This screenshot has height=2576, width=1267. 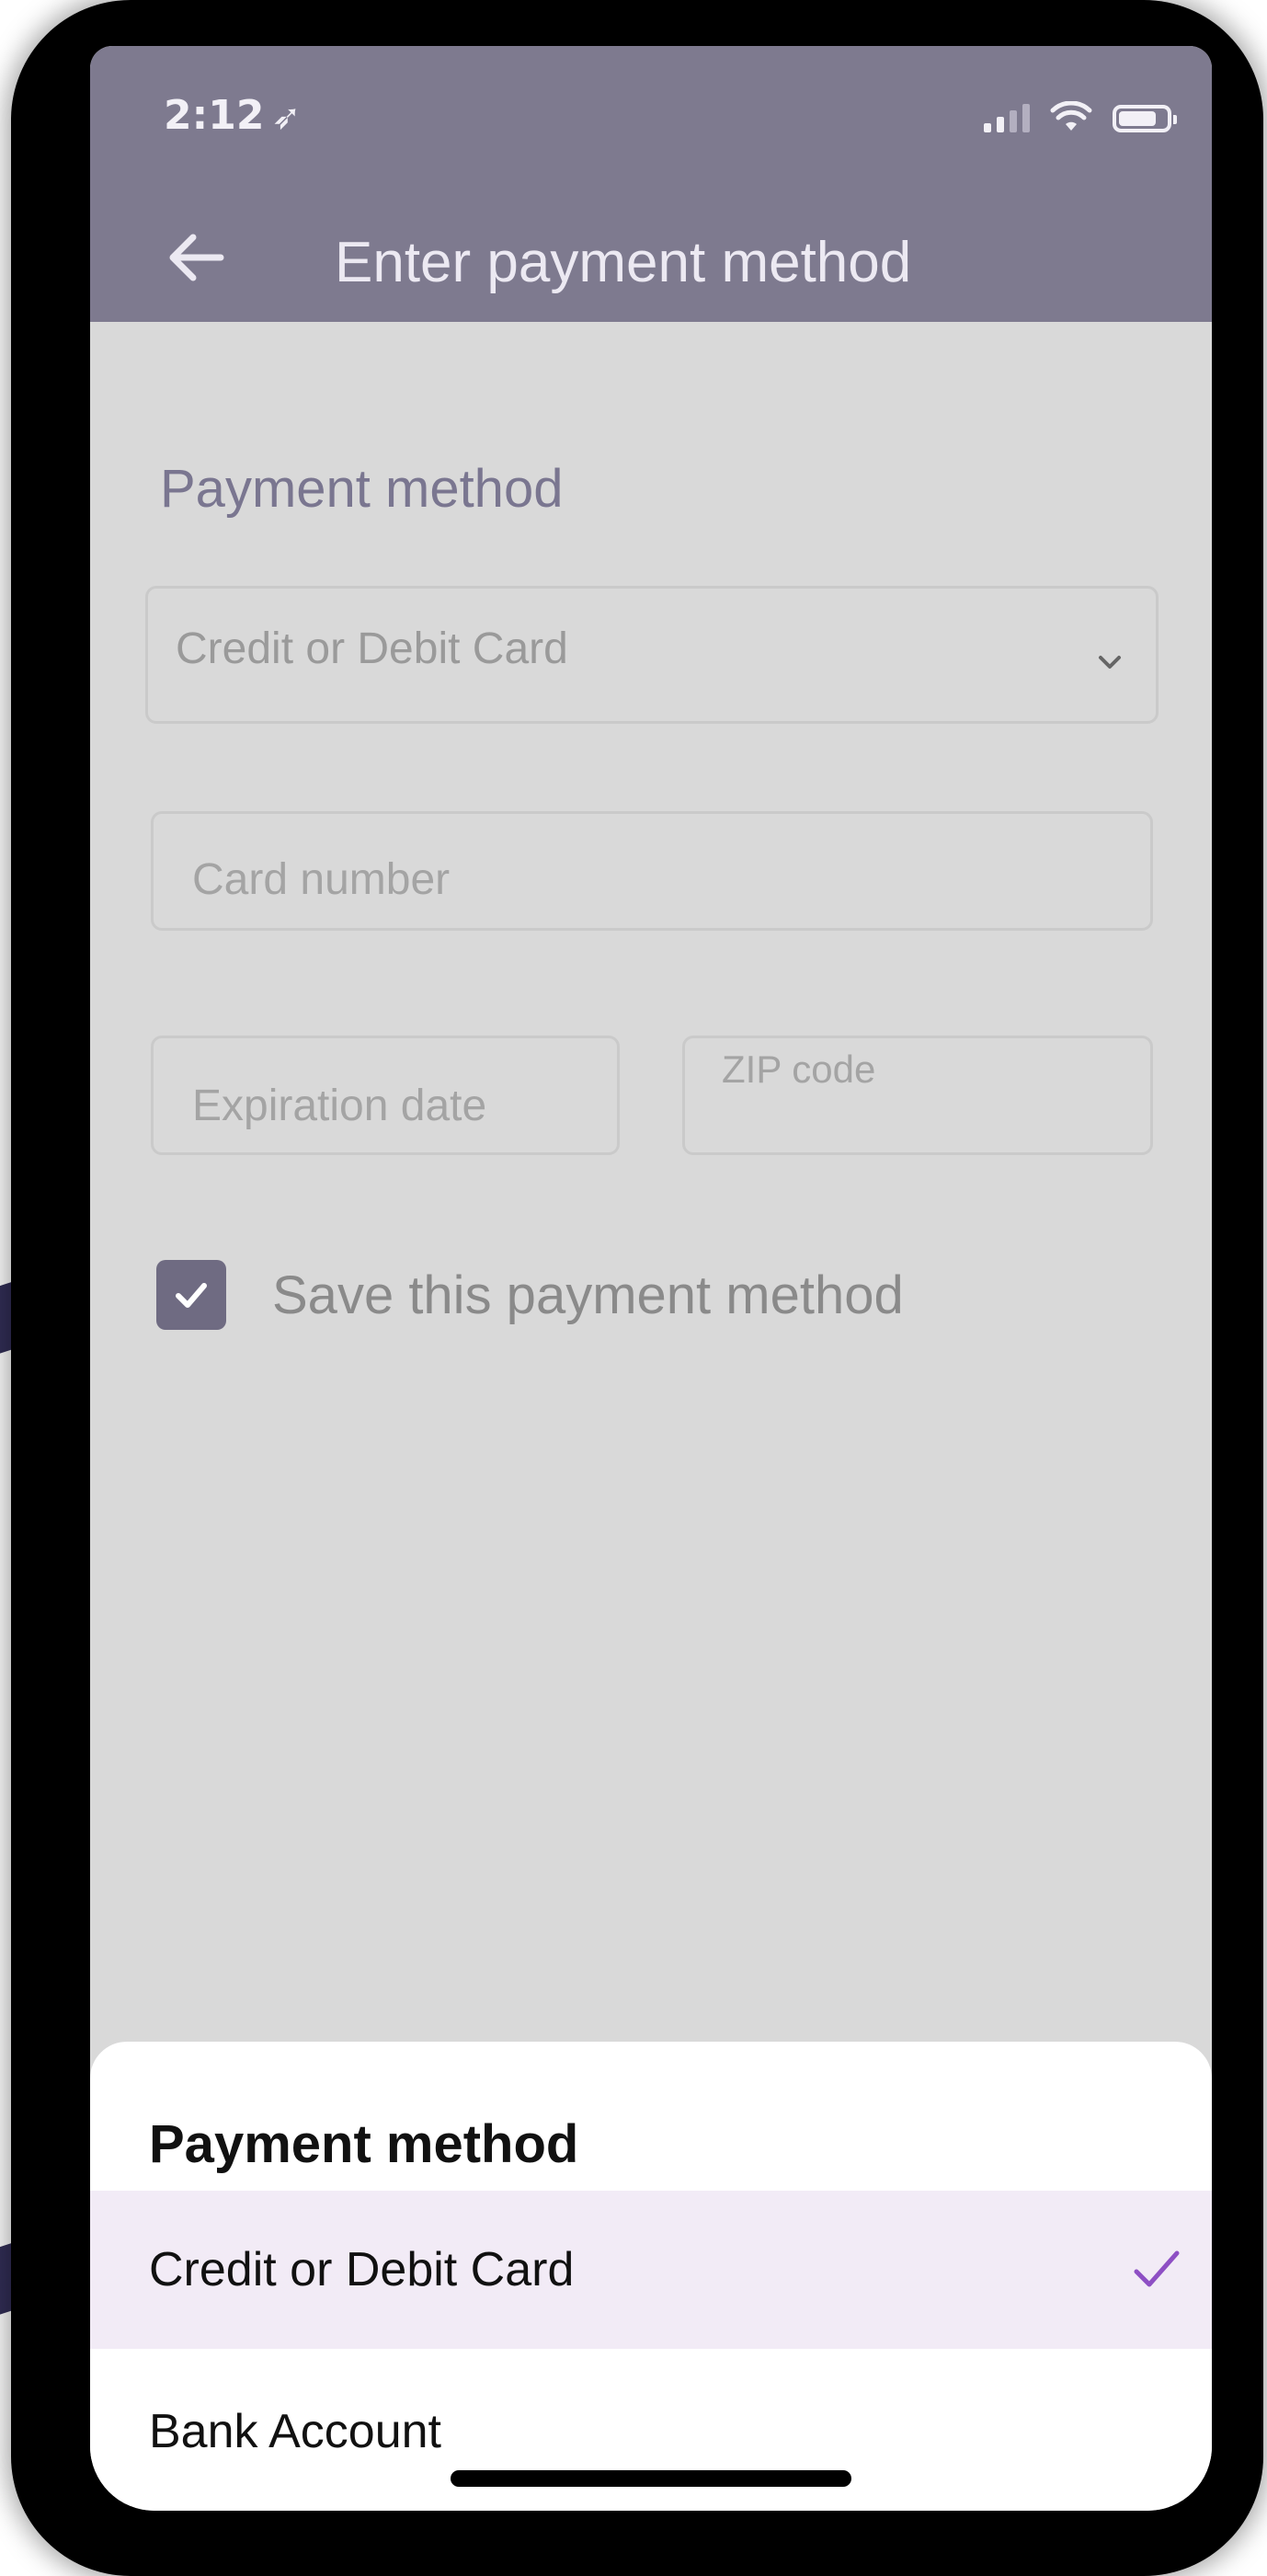 I want to click on payment-method-select: Credit or Debit Card, so click(x=652, y=655).